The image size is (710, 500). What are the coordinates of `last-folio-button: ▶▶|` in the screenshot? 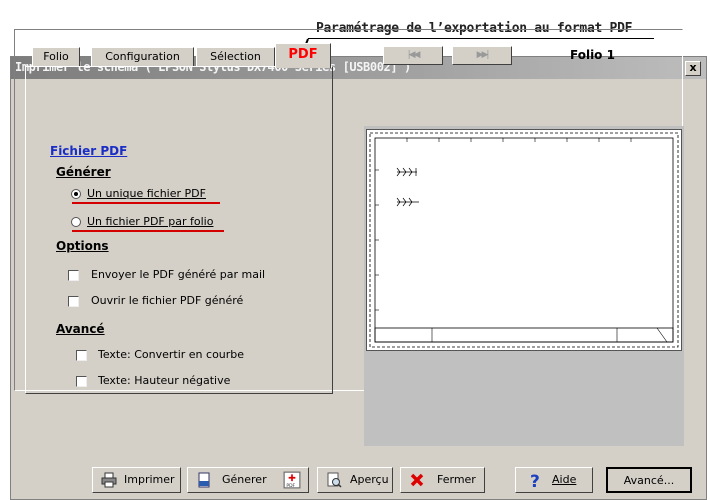 It's located at (482, 55).